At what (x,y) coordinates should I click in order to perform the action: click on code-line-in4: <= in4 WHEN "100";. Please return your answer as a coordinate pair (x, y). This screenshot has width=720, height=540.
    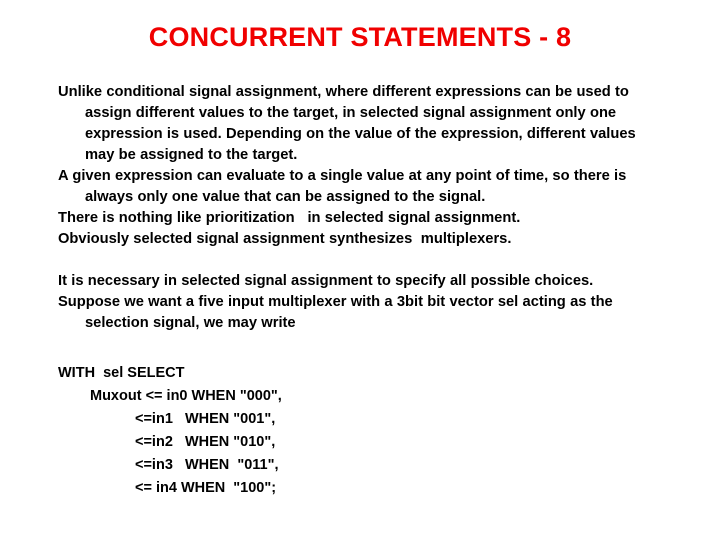
    Looking at the image, I should click on (206, 488).